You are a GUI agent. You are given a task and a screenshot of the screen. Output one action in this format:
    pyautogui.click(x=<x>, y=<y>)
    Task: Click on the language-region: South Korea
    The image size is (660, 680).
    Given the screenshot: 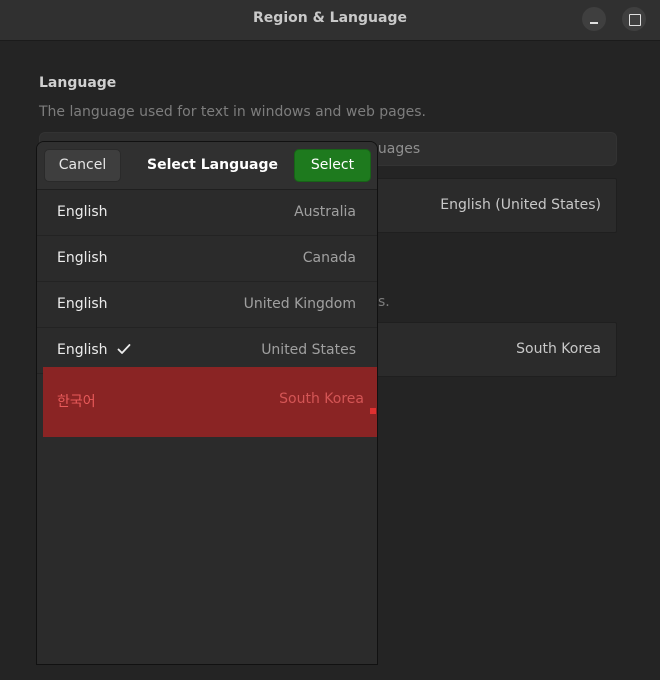 What is the action you would take?
    pyautogui.click(x=321, y=399)
    